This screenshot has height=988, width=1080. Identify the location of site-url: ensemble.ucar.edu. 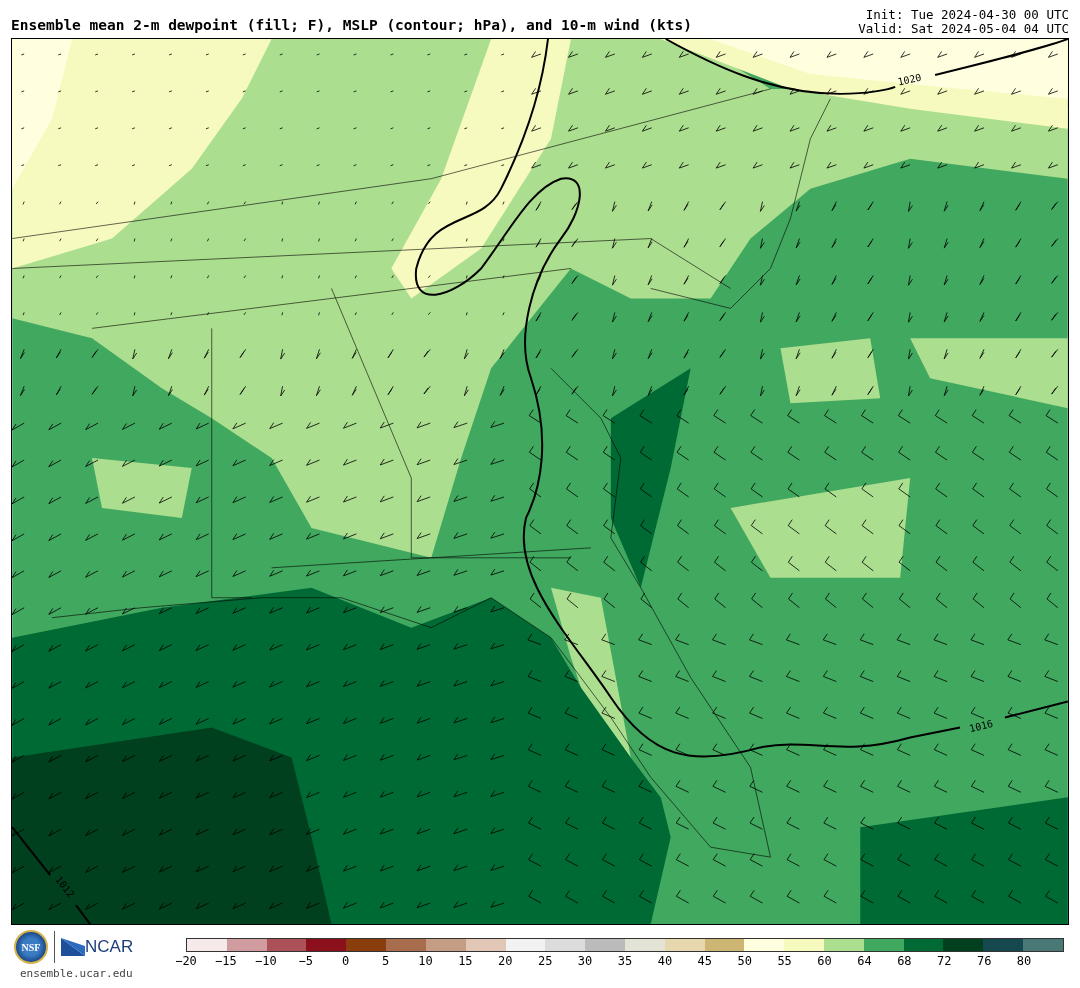
(76, 973).